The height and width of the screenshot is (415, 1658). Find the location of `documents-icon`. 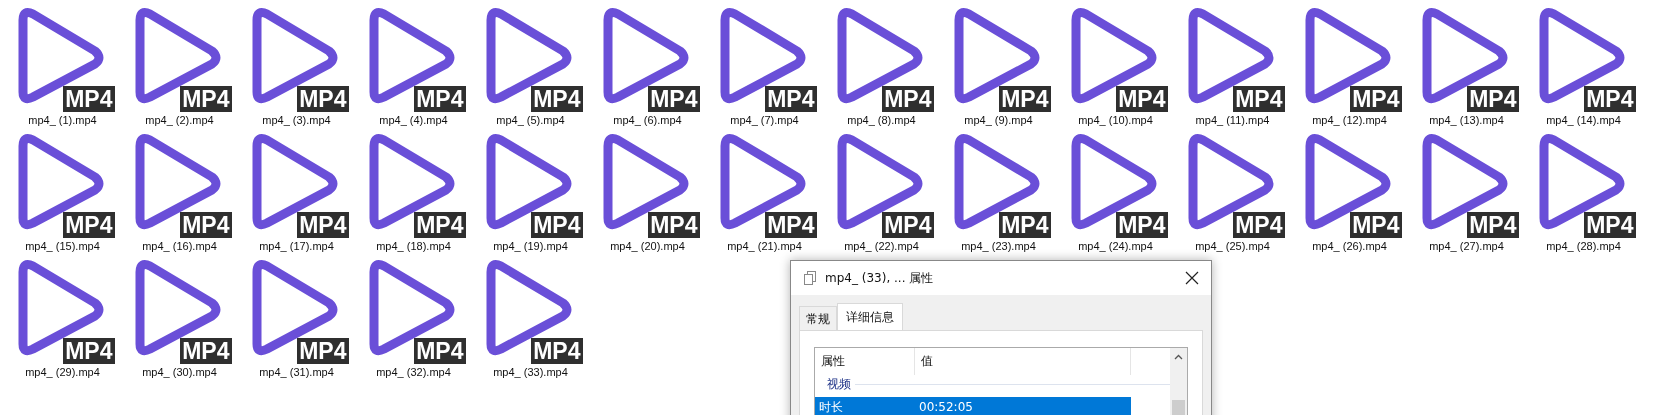

documents-icon is located at coordinates (810, 278).